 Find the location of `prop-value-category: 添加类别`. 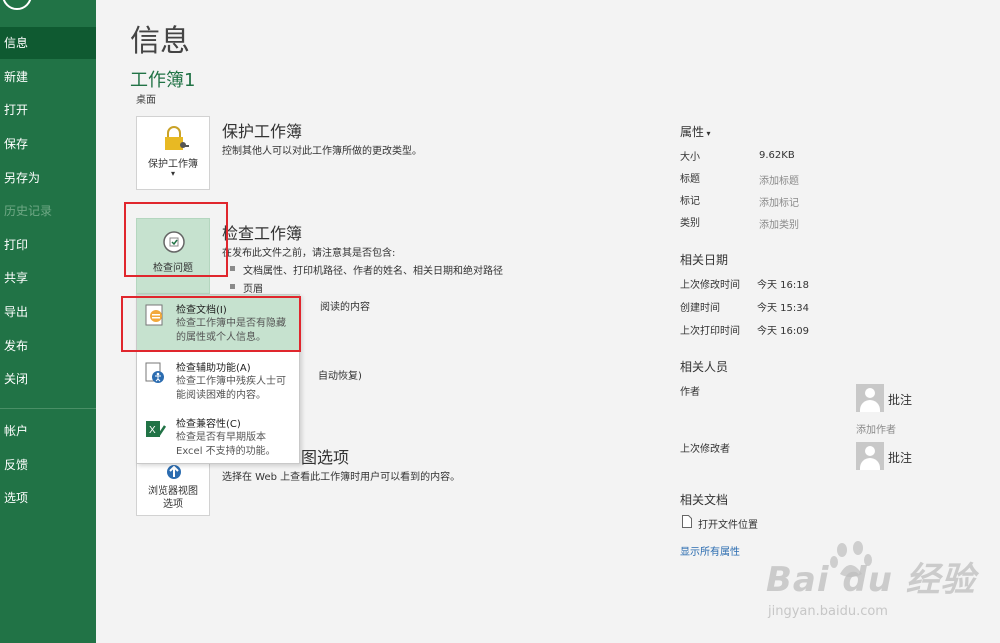

prop-value-category: 添加类别 is located at coordinates (779, 223).